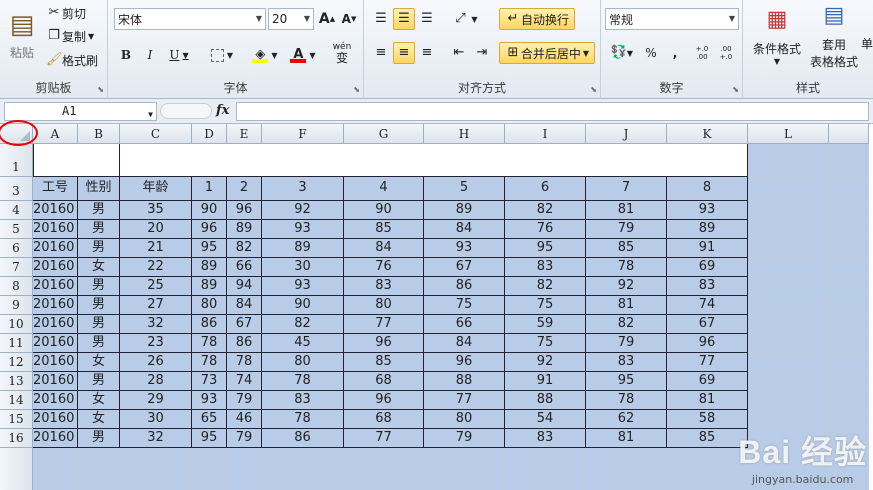  Describe the element at coordinates (222, 110) in the screenshot. I see `insert-function-button: fx` at that location.